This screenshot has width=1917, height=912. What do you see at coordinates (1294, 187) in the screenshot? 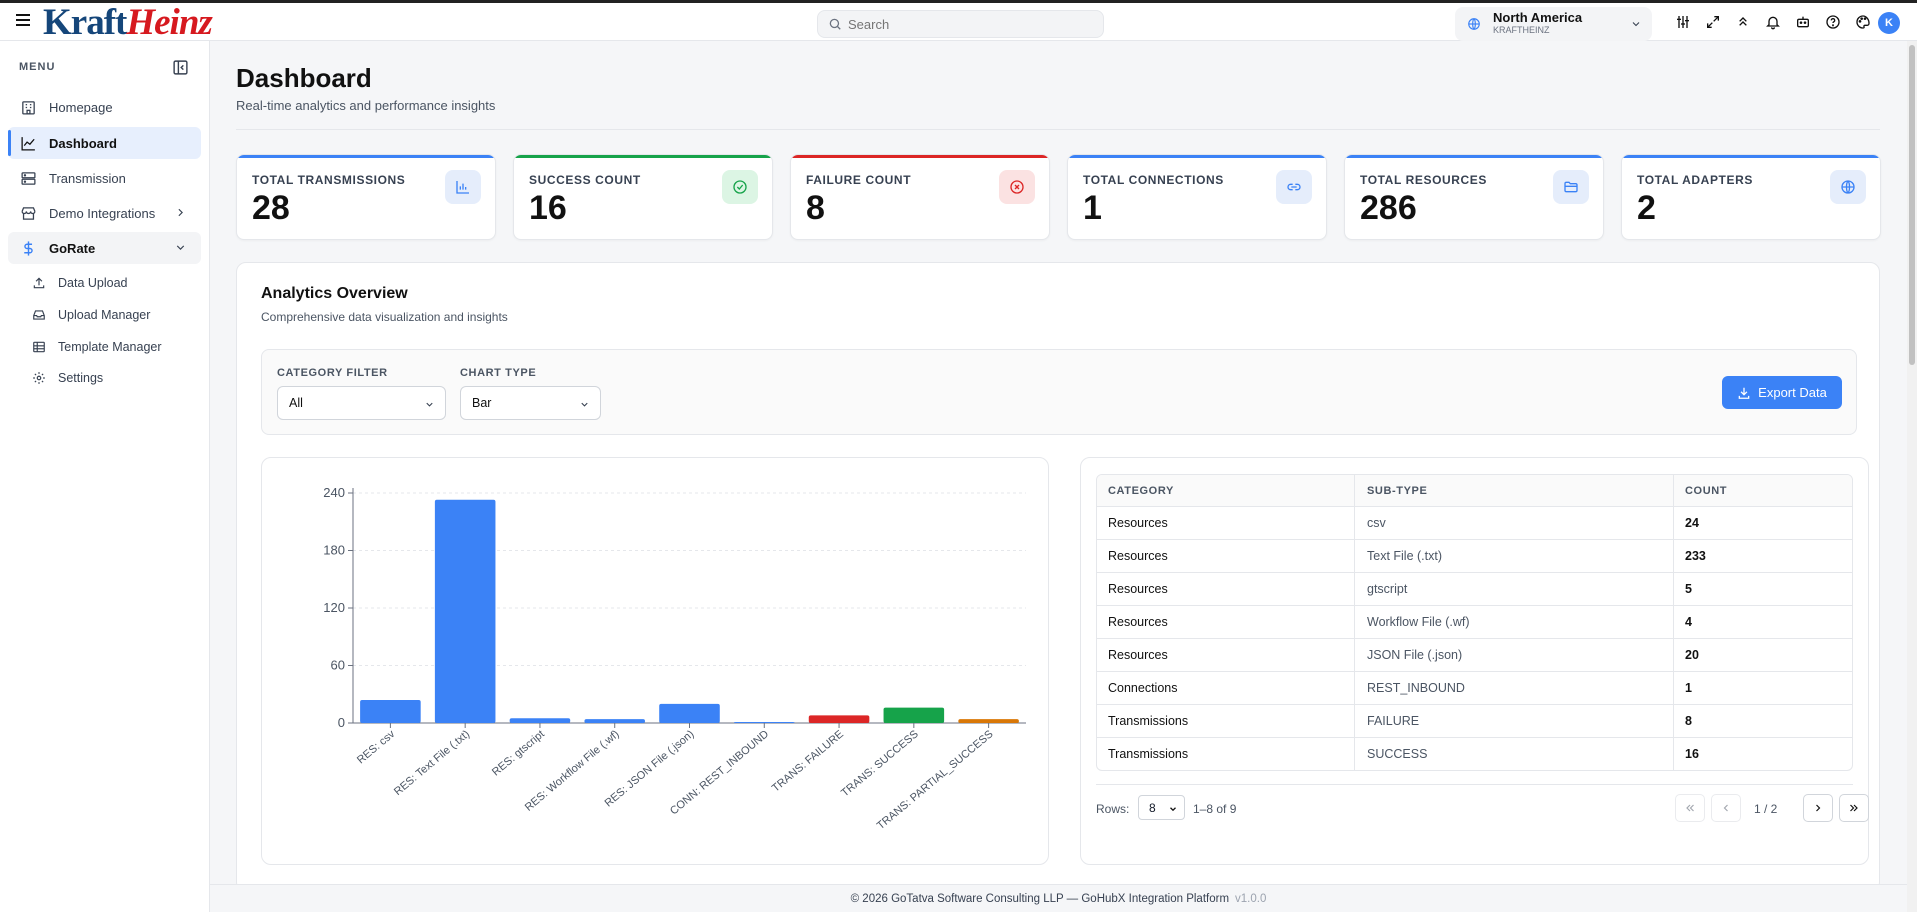
I see `link-icon` at bounding box center [1294, 187].